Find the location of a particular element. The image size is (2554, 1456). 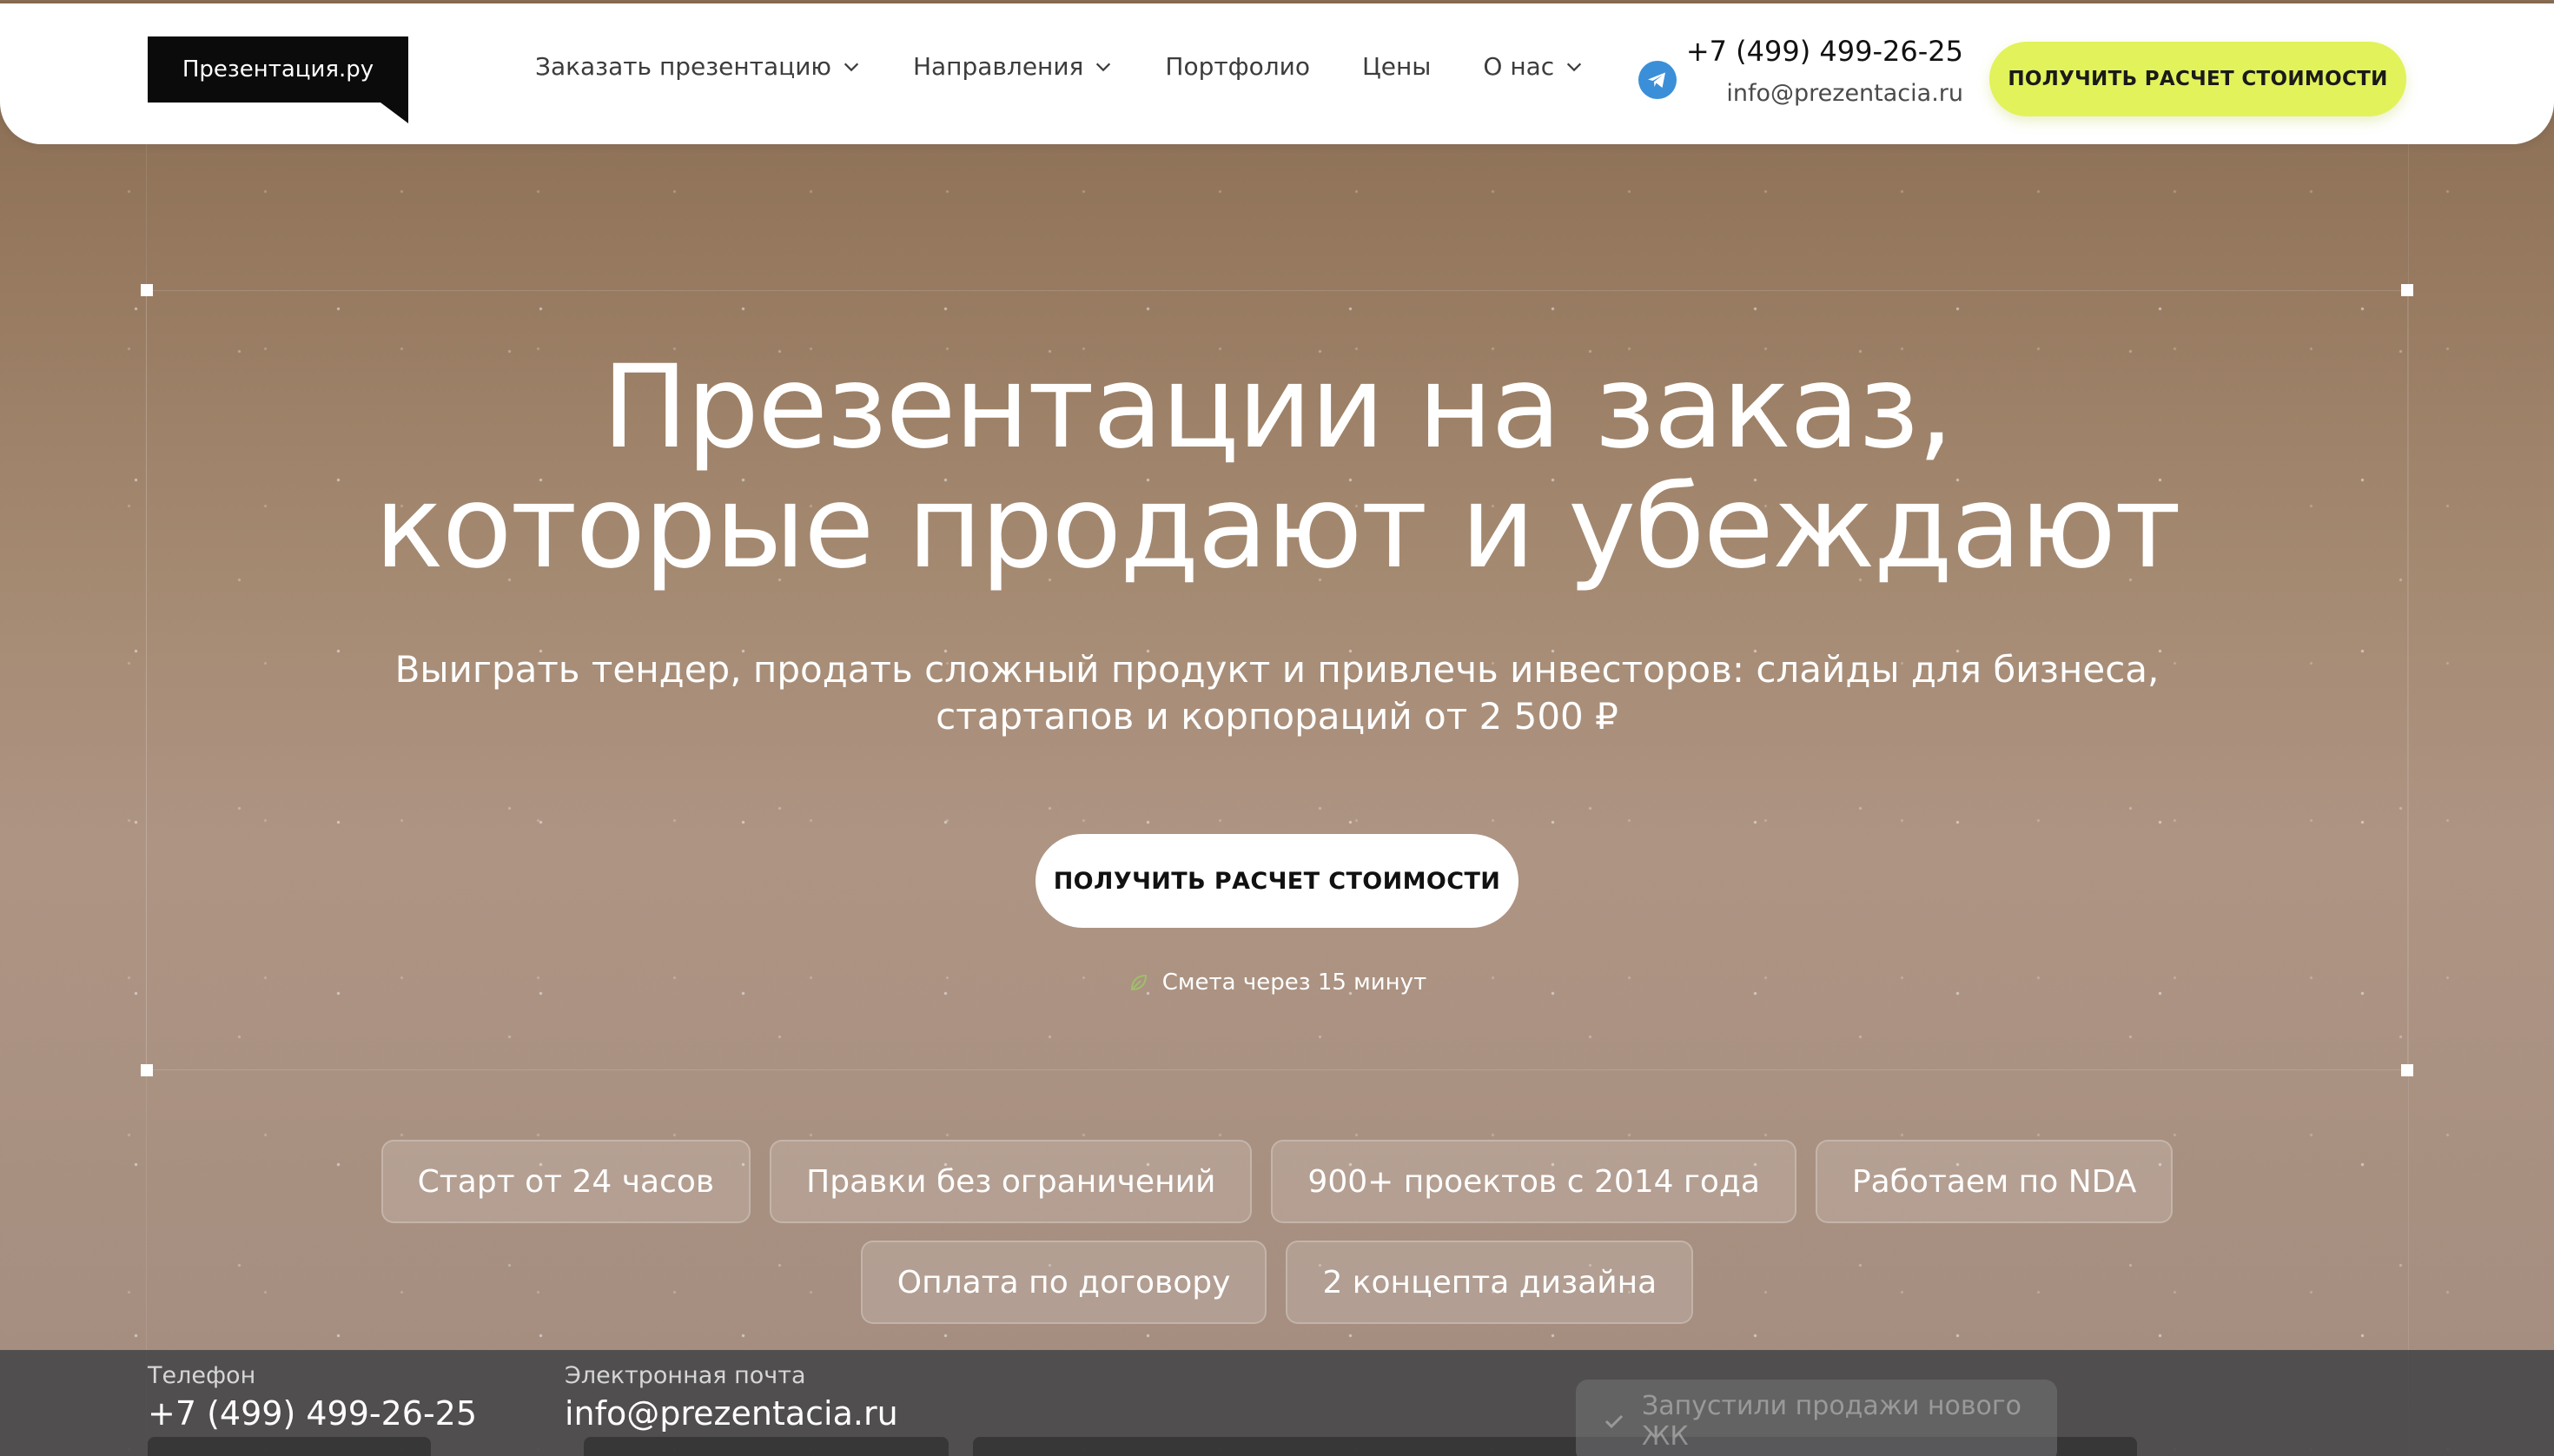

feature-tag: 2 концепта дизайна is located at coordinates (1490, 1282).